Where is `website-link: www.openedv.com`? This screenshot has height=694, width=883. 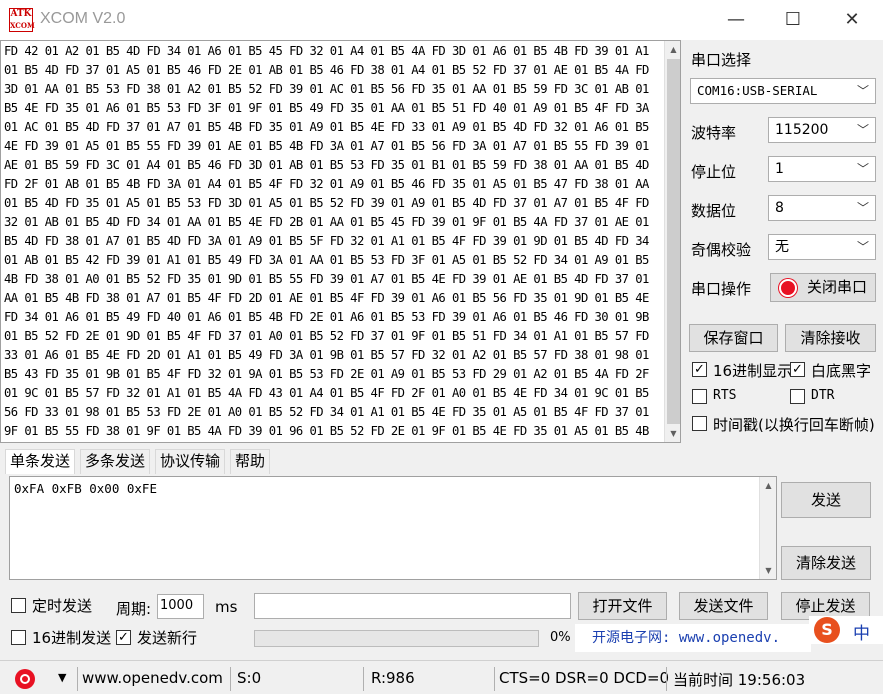 website-link: www.openedv.com is located at coordinates (152, 678).